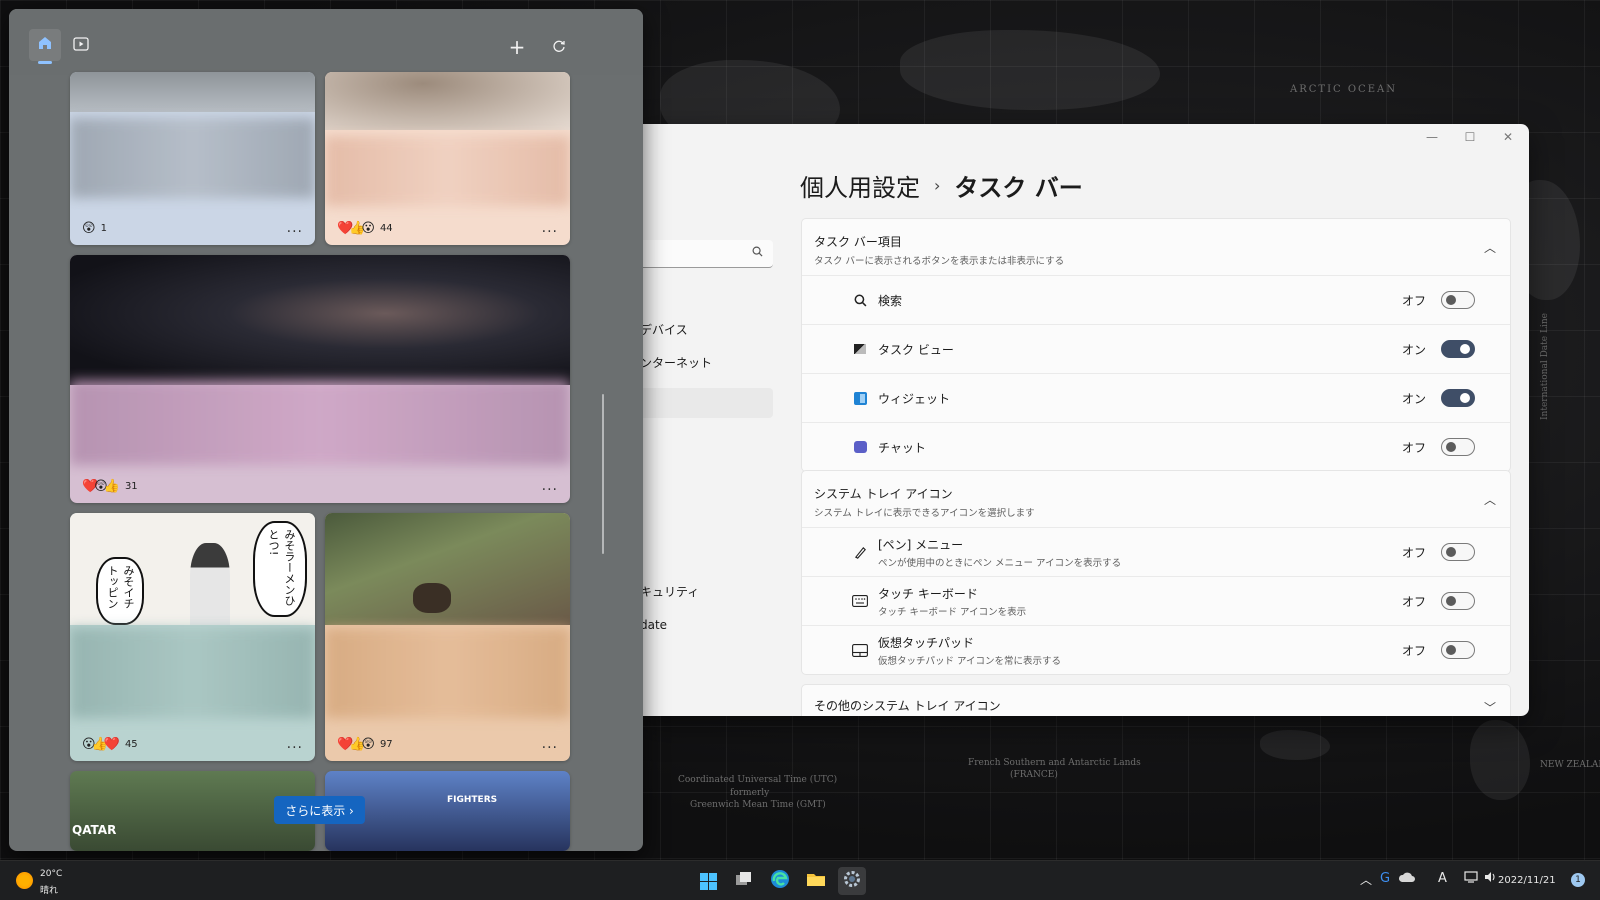 Image resolution: width=1600 pixels, height=900 pixels. Describe the element at coordinates (1458, 398) in the screenshot. I see `widgets-toggle` at that location.